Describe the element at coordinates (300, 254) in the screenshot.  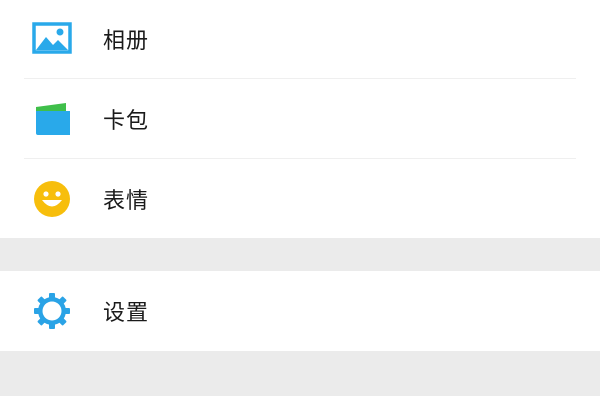
I see `section-spacer` at that location.